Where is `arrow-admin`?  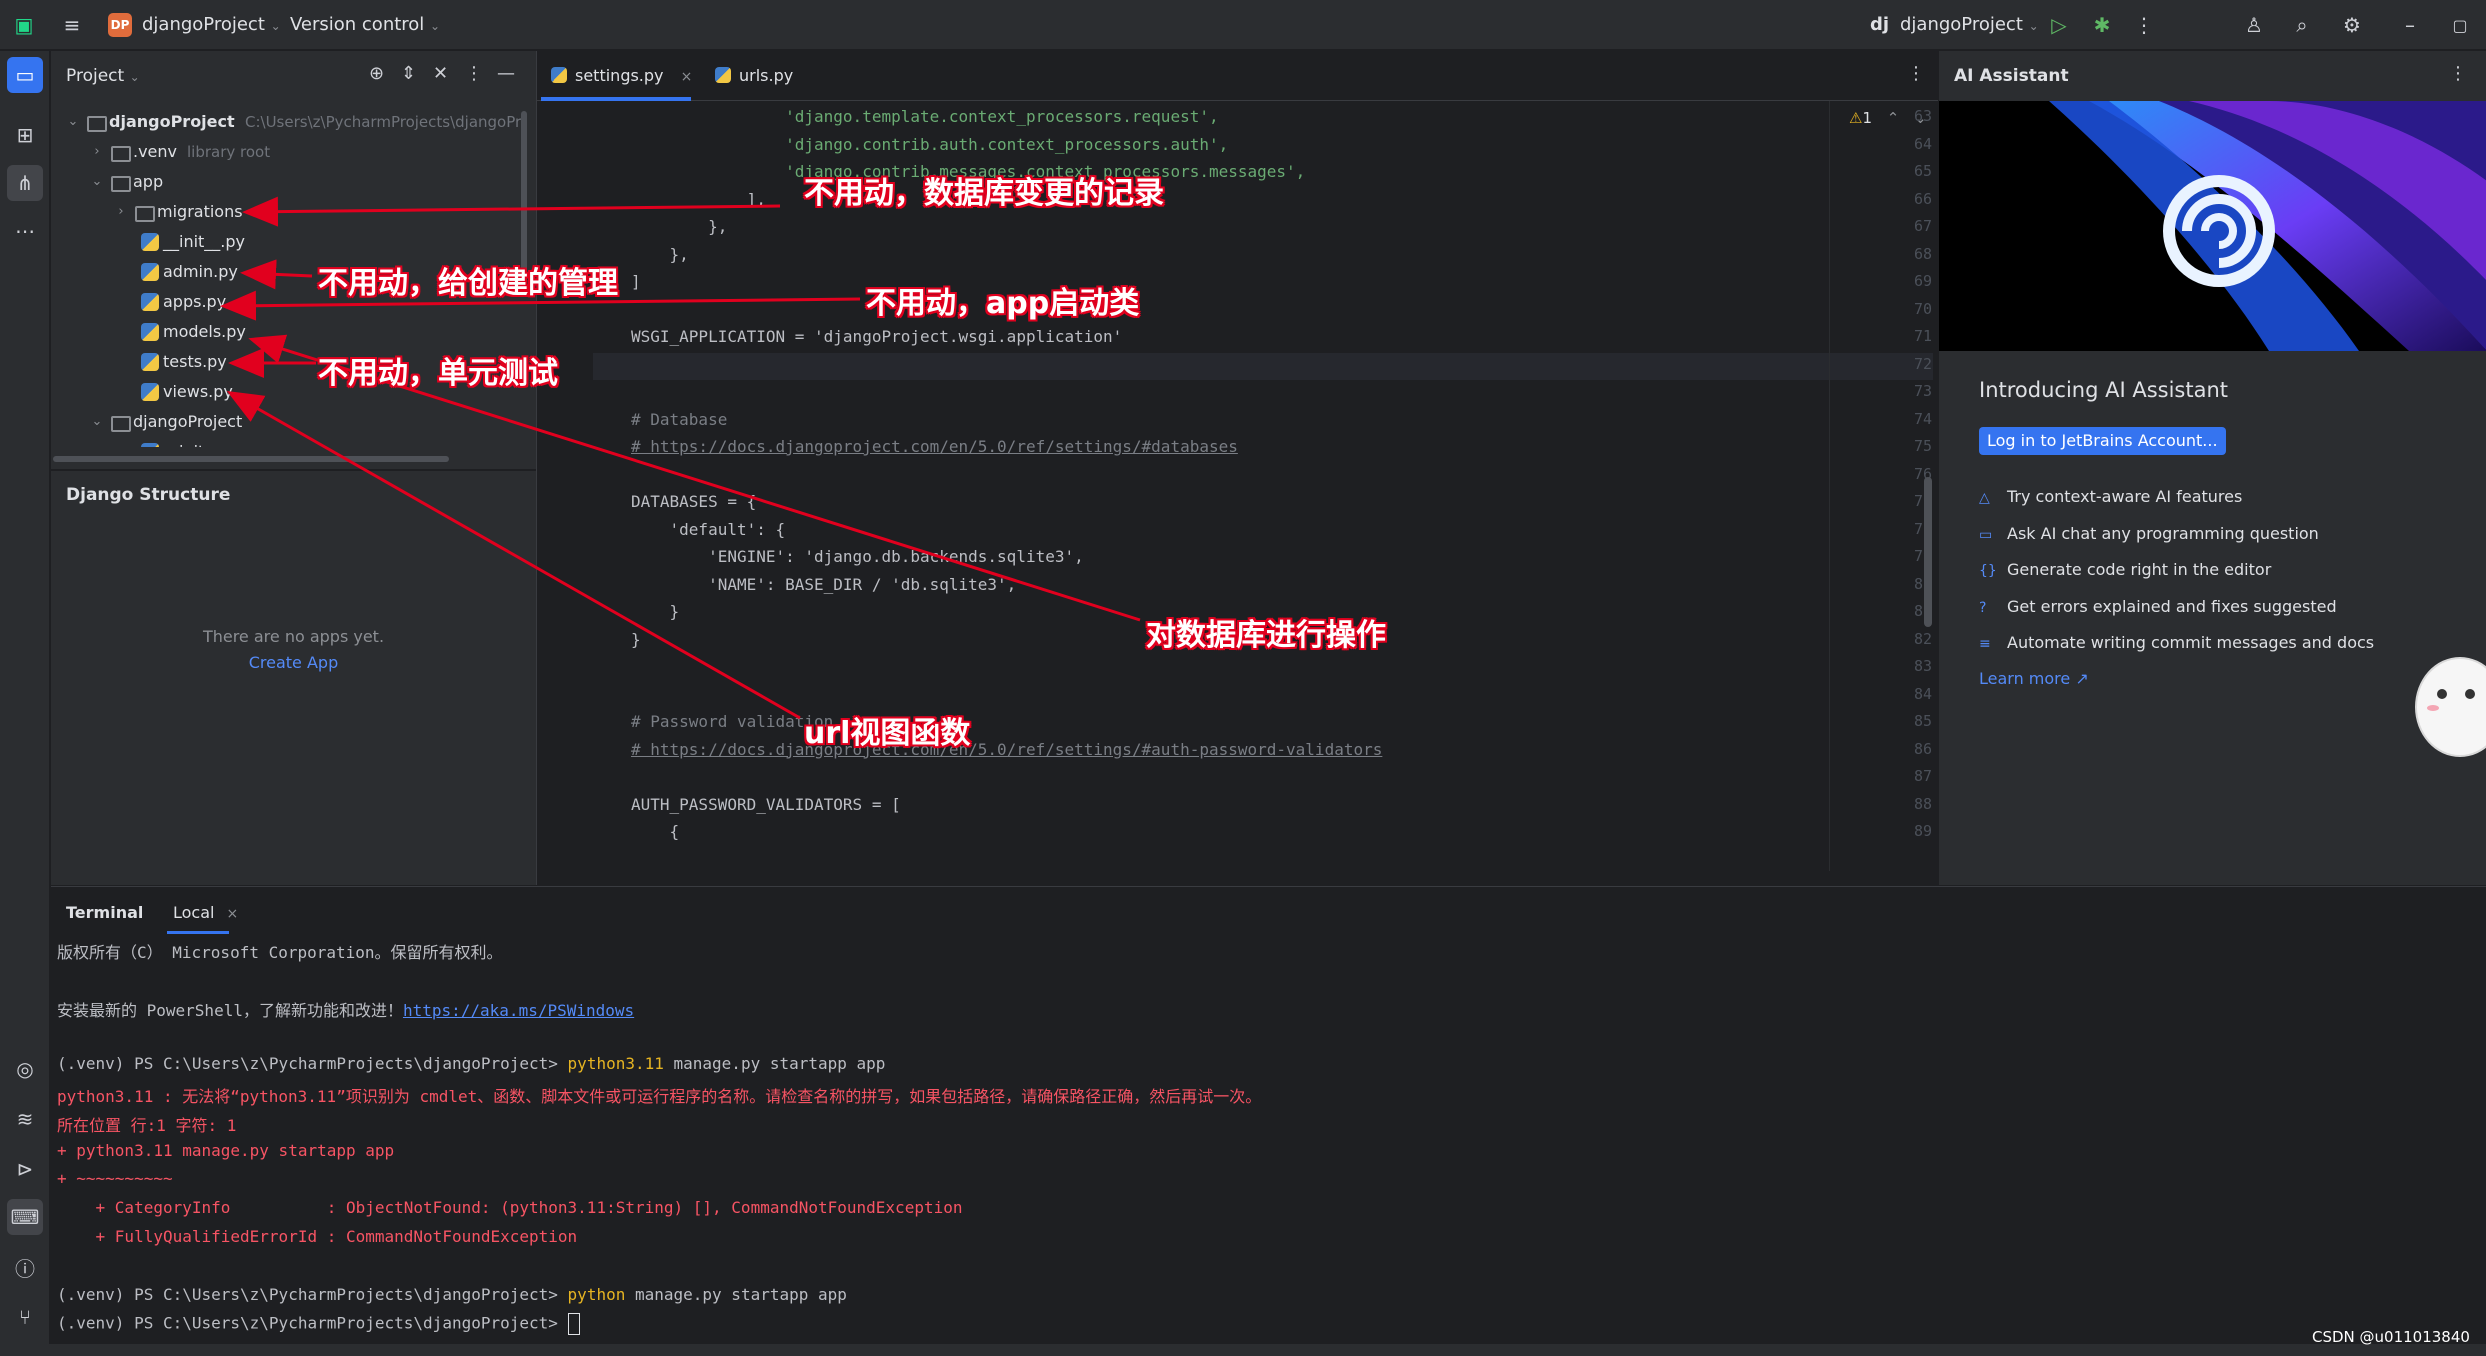
arrow-admin is located at coordinates (276, 274).